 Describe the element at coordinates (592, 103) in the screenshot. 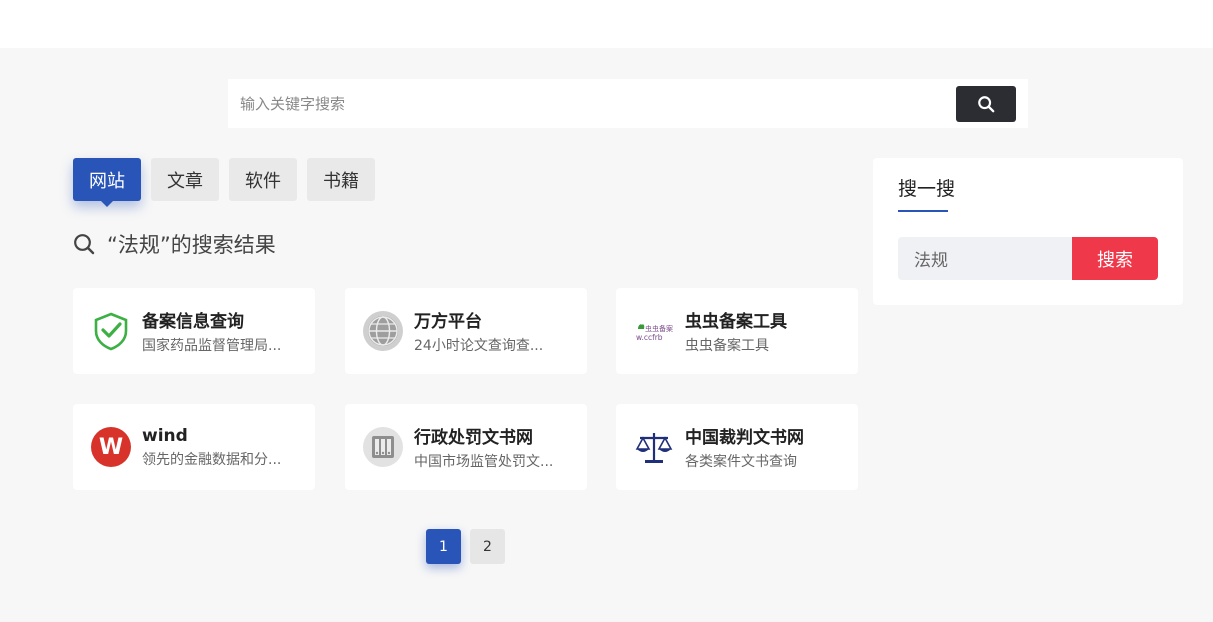

I see `search-input` at that location.